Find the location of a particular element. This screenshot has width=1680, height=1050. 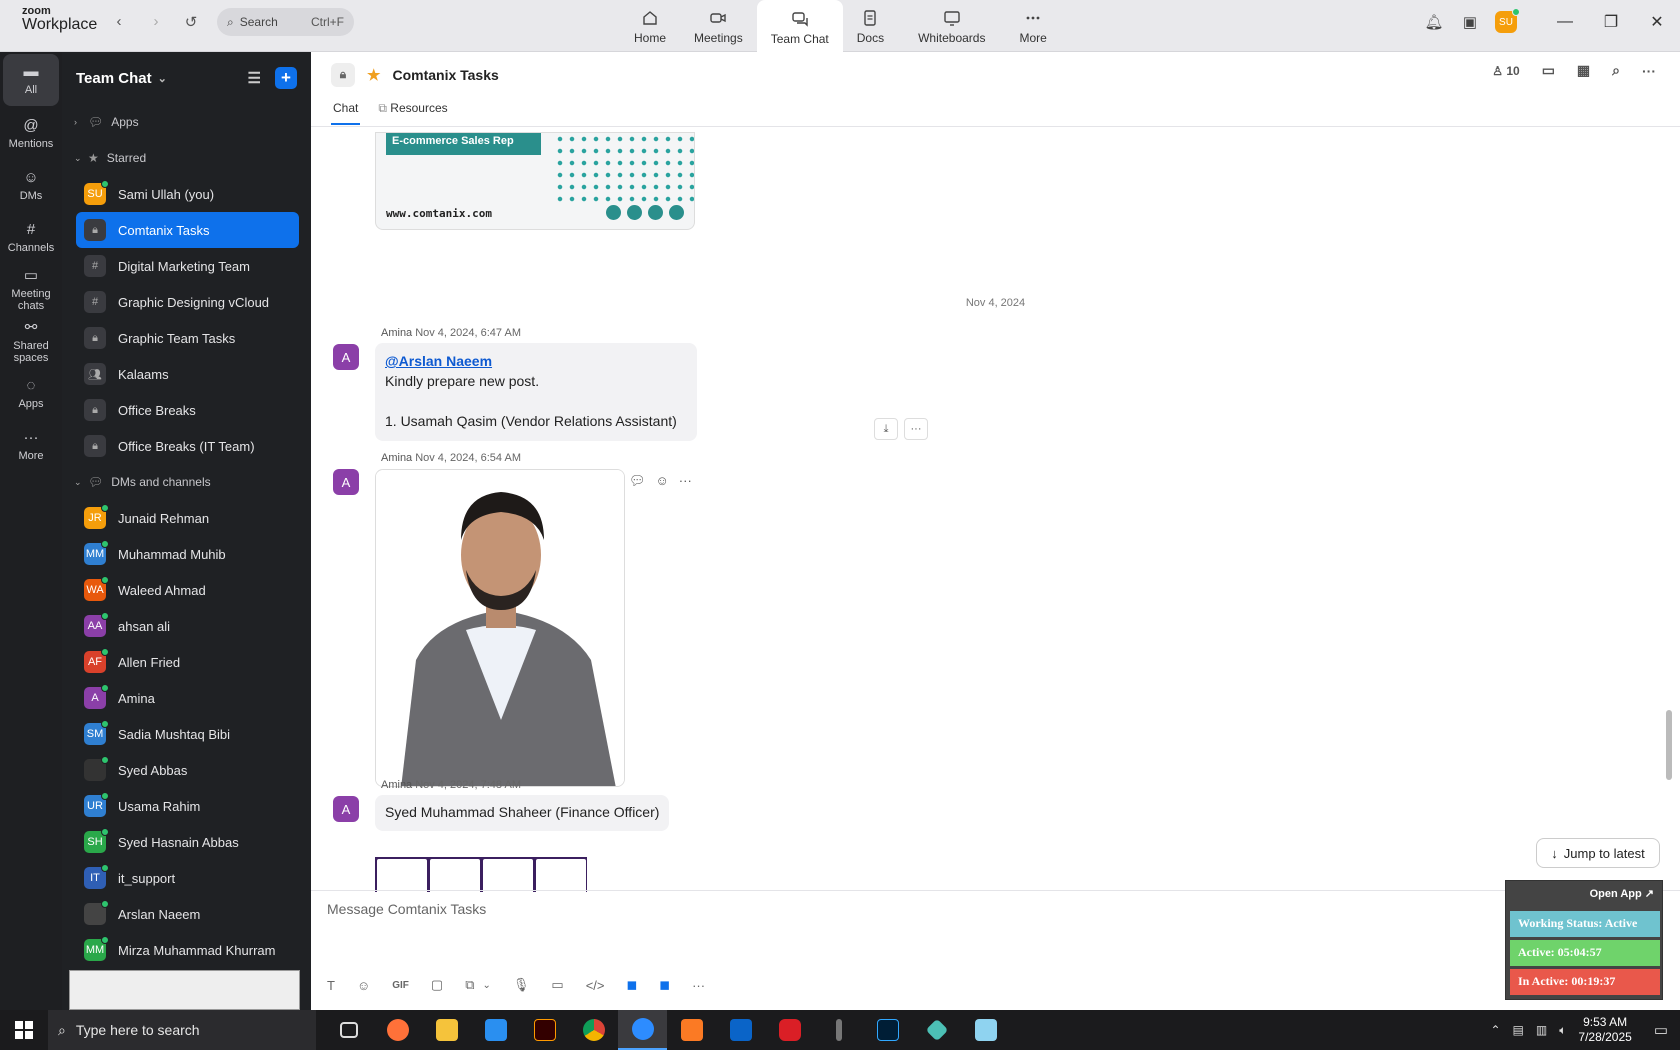

starred-item: # Digital Marketing Team is located at coordinates (187, 266).